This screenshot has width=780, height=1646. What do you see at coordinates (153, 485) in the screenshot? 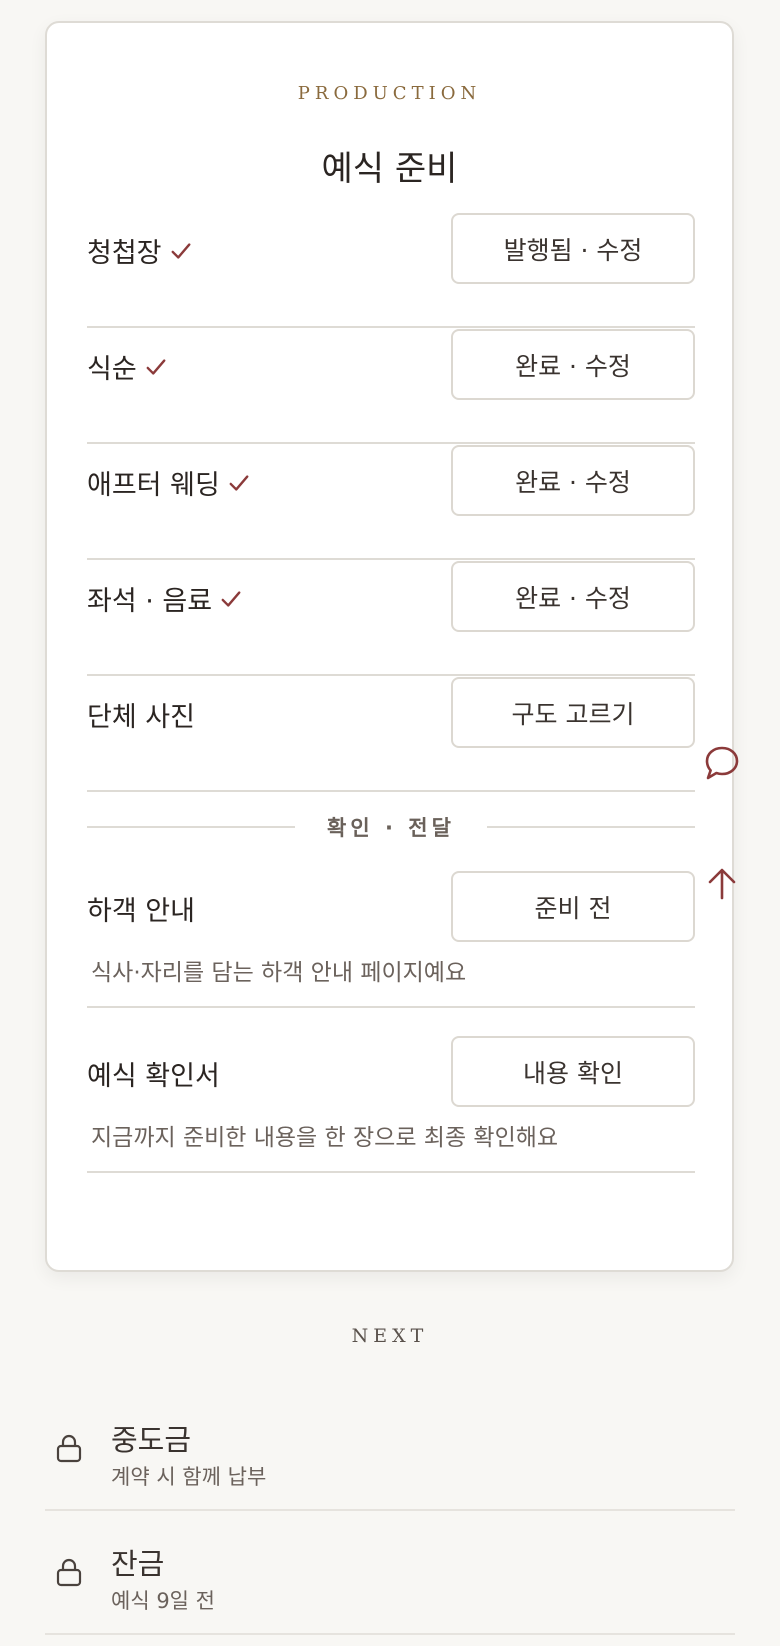
I see `task-label-text: 애프터 웨딩` at bounding box center [153, 485].